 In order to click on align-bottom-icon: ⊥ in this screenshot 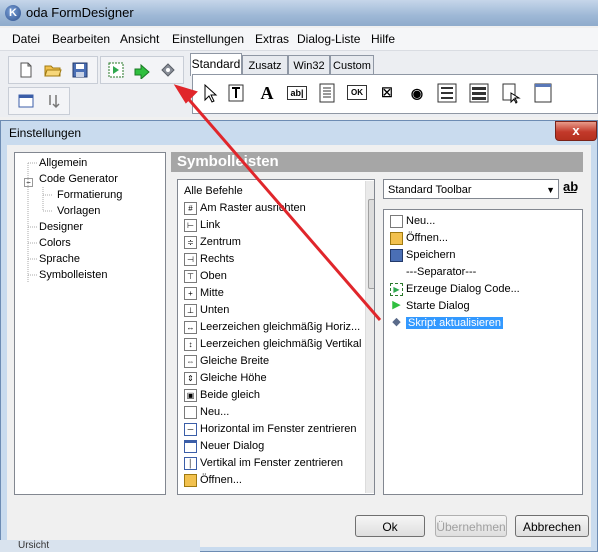, I will do `click(190, 310)`.